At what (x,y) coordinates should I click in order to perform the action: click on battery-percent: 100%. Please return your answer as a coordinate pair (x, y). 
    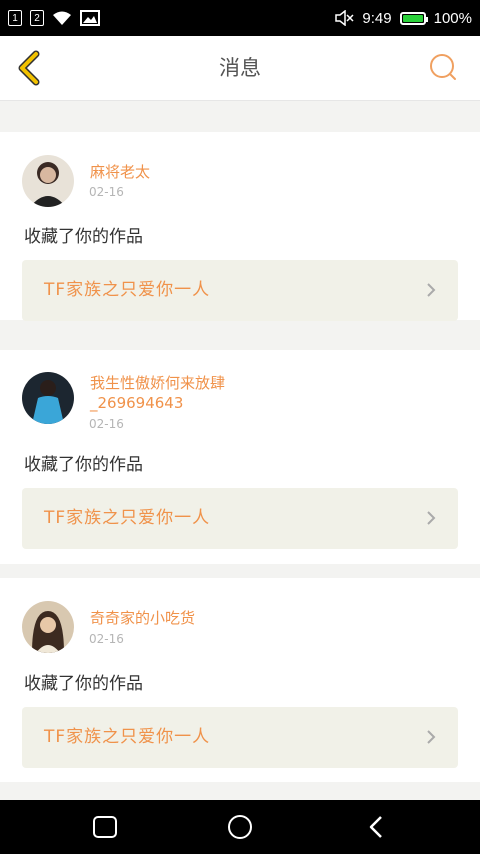
    Looking at the image, I should click on (452, 18).